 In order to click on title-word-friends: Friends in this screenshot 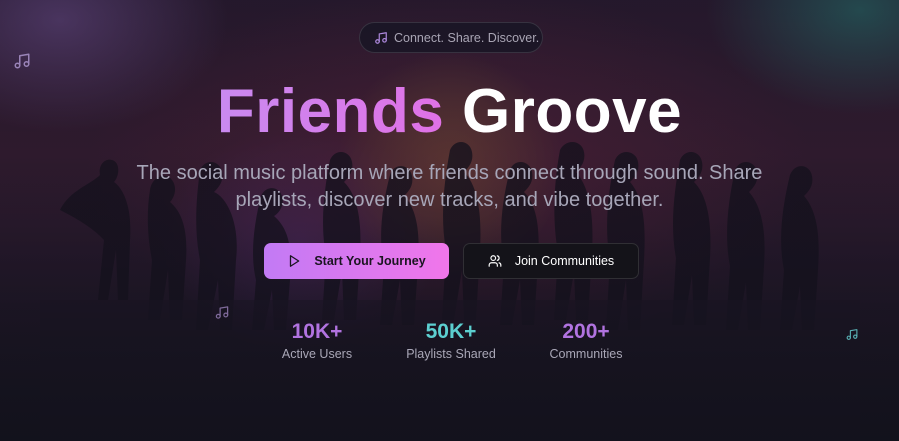, I will do `click(330, 111)`.